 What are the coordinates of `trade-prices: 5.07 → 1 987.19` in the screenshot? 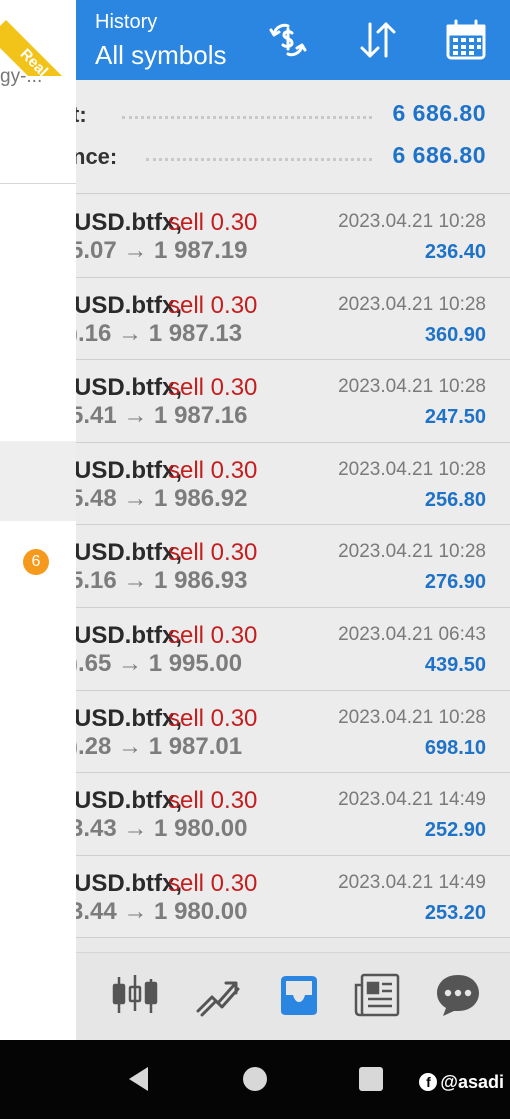 It's located at (162, 250).